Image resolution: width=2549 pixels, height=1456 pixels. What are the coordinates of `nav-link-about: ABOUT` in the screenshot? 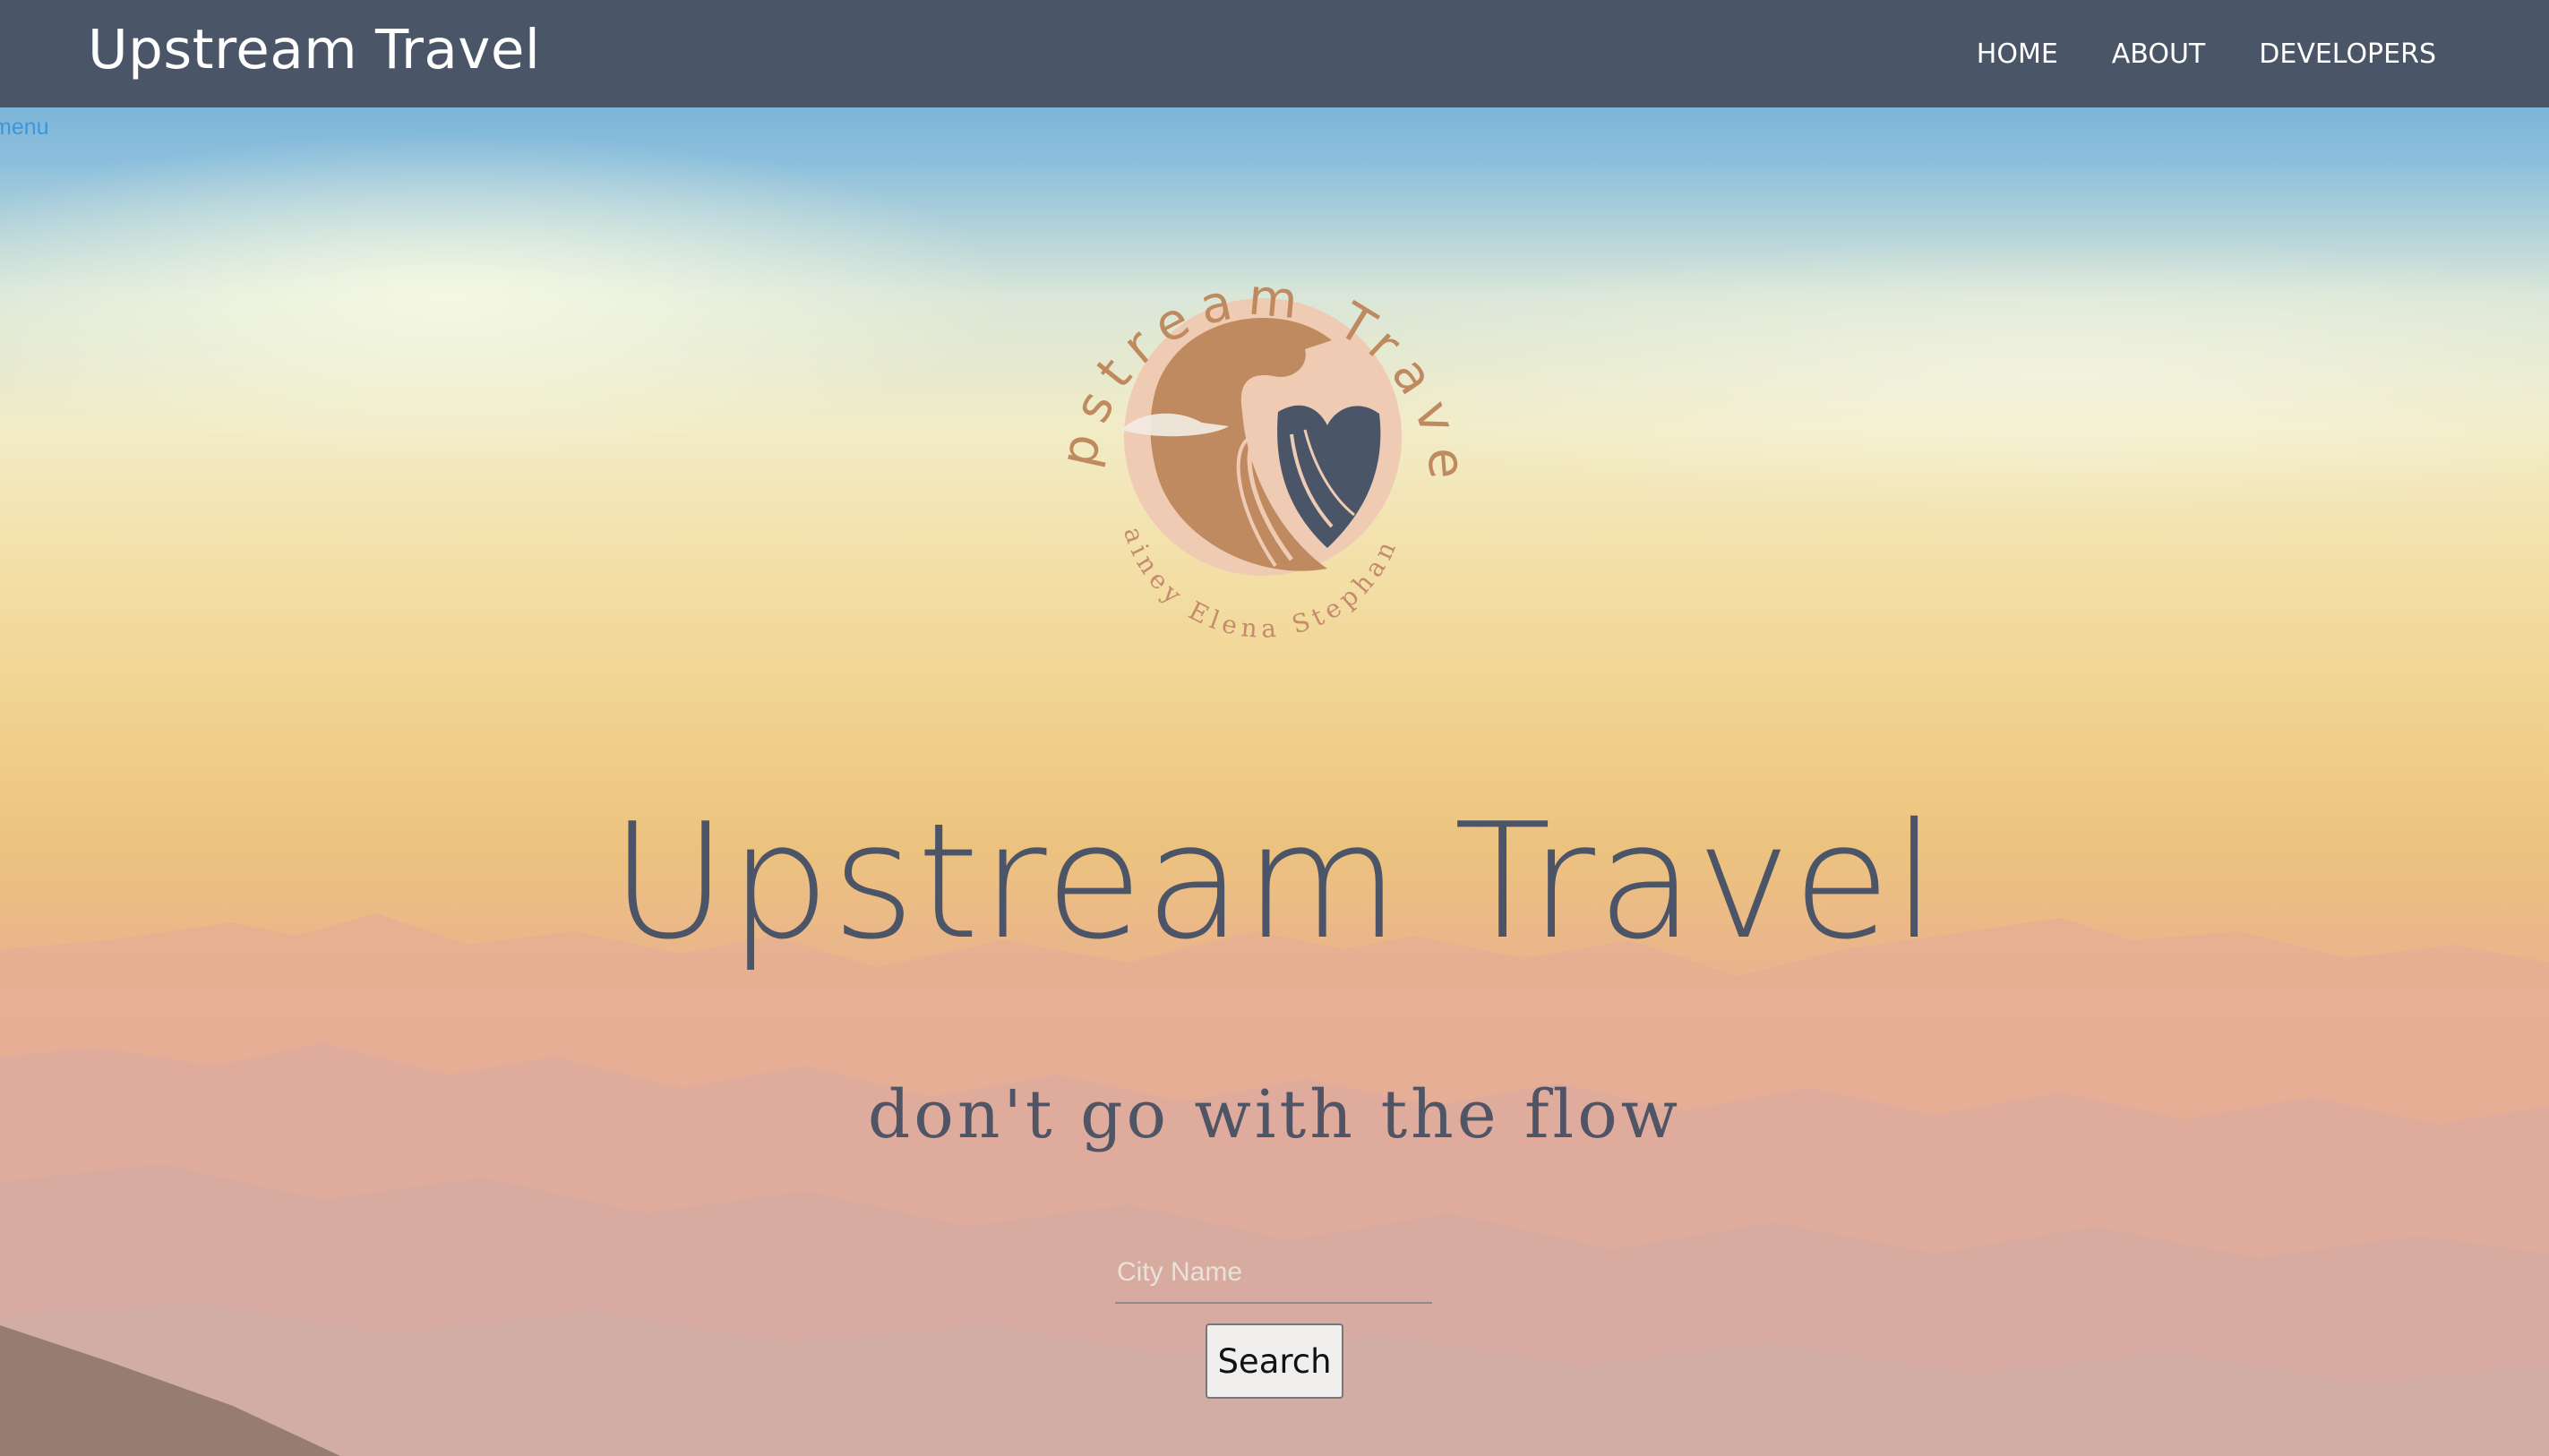 It's located at (2158, 54).